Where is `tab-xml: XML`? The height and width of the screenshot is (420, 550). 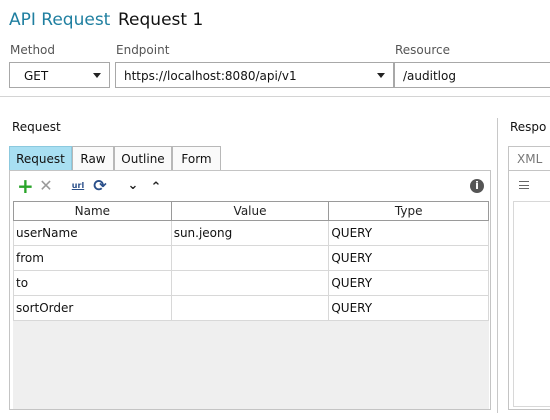
tab-xml: XML is located at coordinates (529, 158).